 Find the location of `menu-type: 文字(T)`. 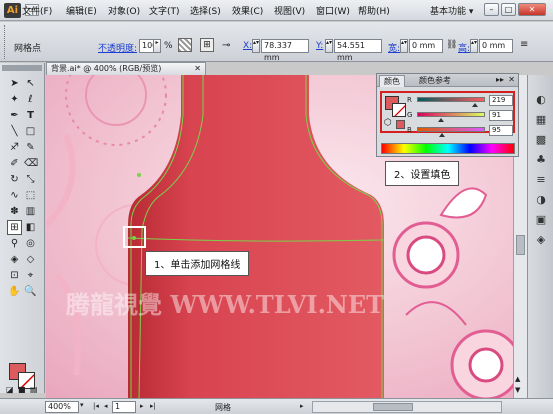

menu-type: 文字(T) is located at coordinates (164, 10).